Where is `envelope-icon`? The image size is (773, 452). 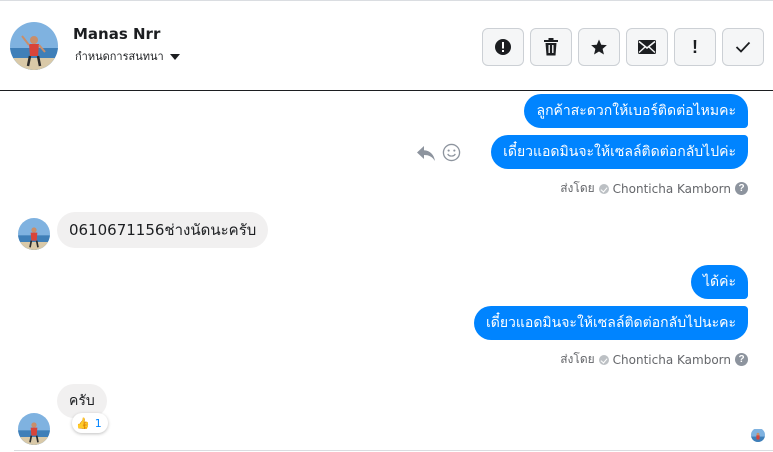 envelope-icon is located at coordinates (647, 47).